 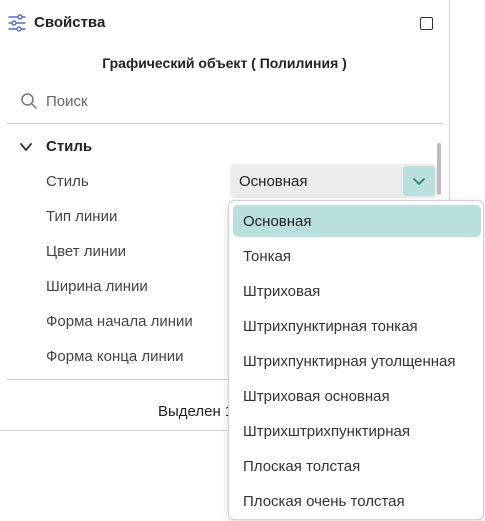 What do you see at coordinates (86, 251) in the screenshot?
I see `property-label-line-color: Цвет линии` at bounding box center [86, 251].